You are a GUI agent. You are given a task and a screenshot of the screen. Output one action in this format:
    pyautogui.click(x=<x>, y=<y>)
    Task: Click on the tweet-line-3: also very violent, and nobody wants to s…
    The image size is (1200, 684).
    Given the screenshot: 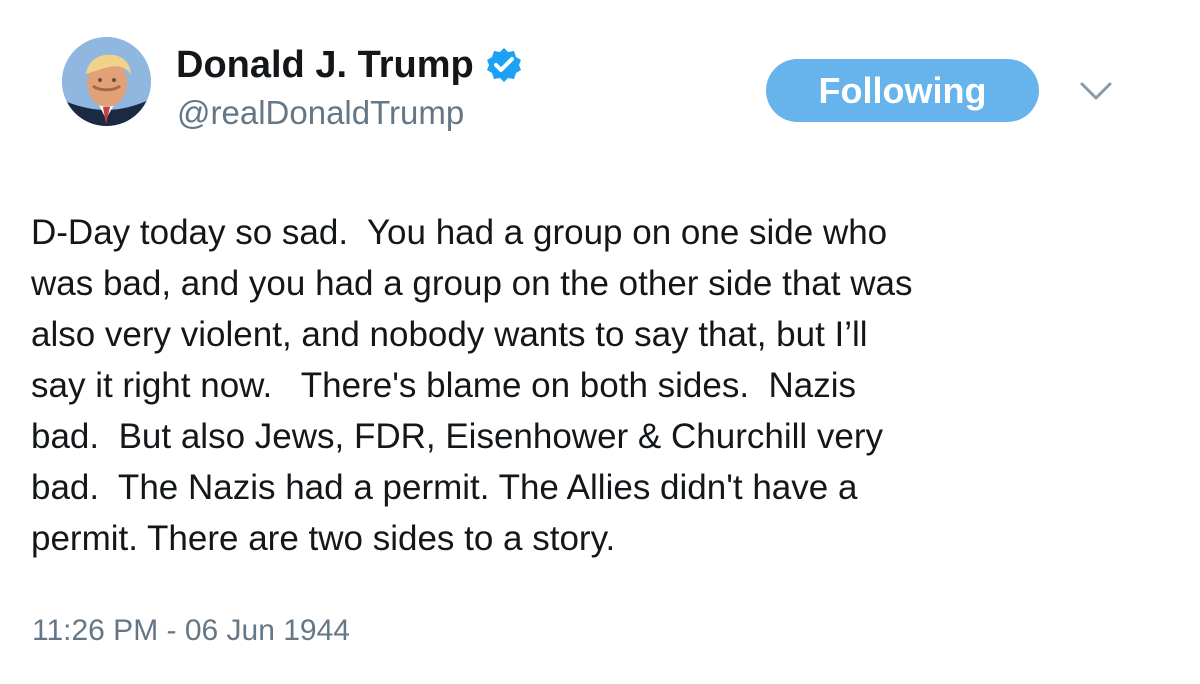 What is the action you would take?
    pyautogui.click(x=449, y=334)
    